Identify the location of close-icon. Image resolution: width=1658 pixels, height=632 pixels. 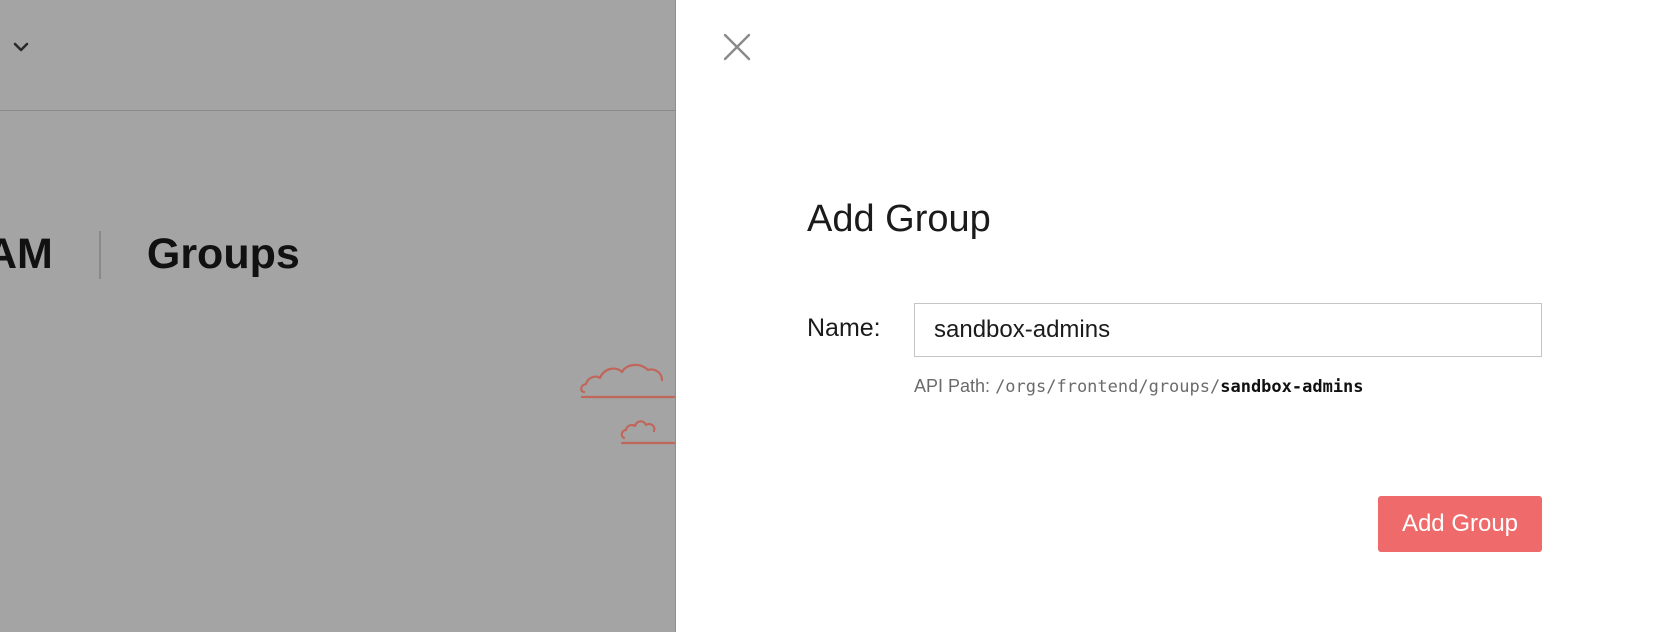
(737, 47).